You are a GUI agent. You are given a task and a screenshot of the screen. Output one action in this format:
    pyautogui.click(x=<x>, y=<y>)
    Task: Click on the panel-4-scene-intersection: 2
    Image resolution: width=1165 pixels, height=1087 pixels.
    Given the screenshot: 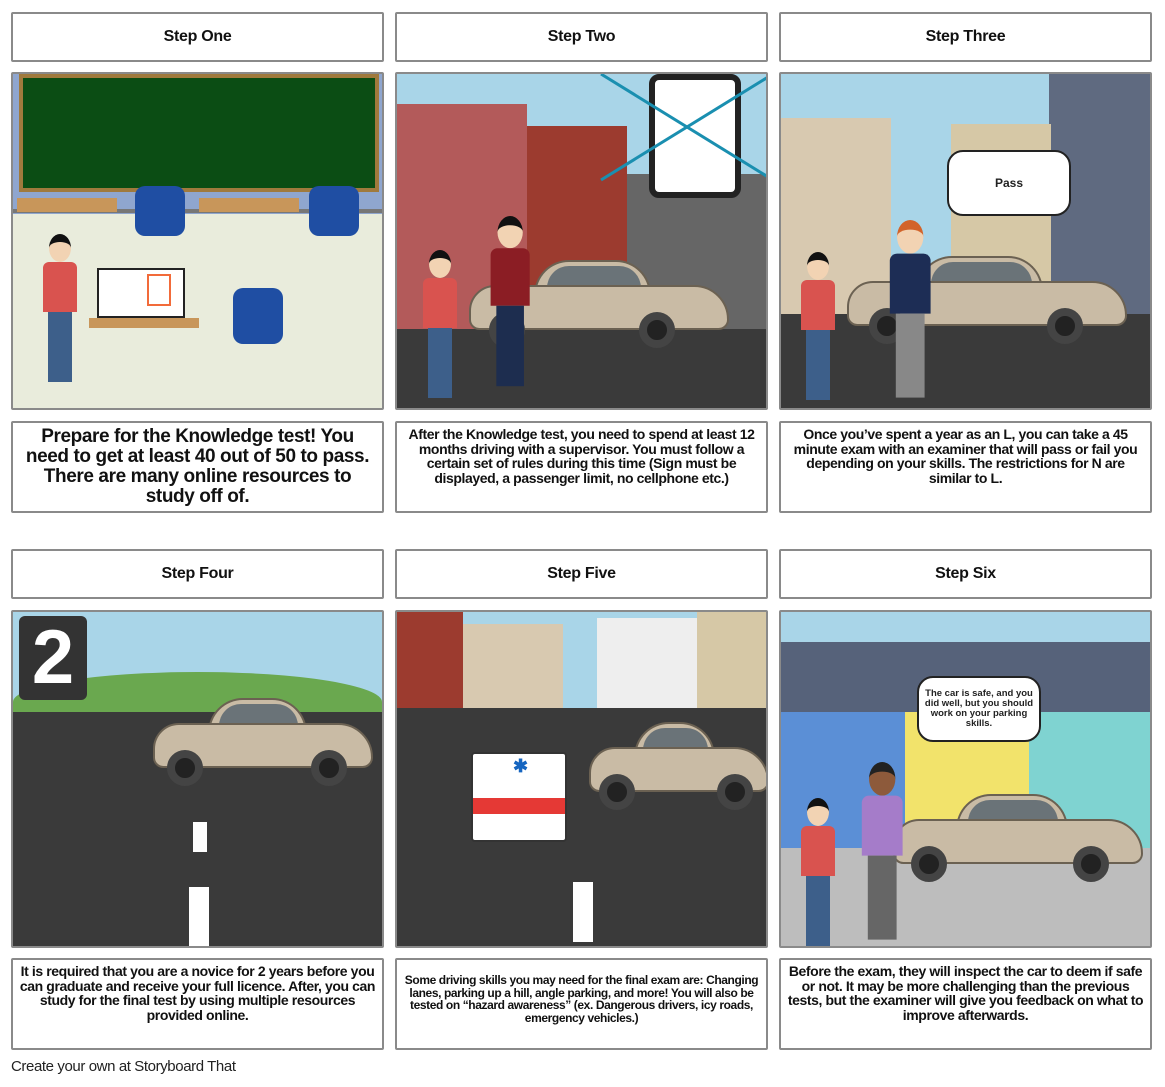 What is the action you would take?
    pyautogui.click(x=197, y=779)
    